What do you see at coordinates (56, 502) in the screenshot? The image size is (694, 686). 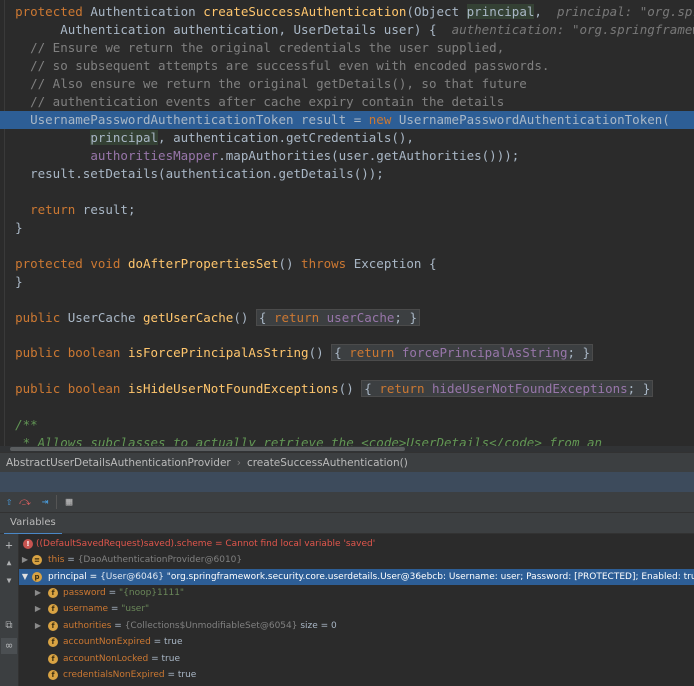 I see `toolbar-divider` at bounding box center [56, 502].